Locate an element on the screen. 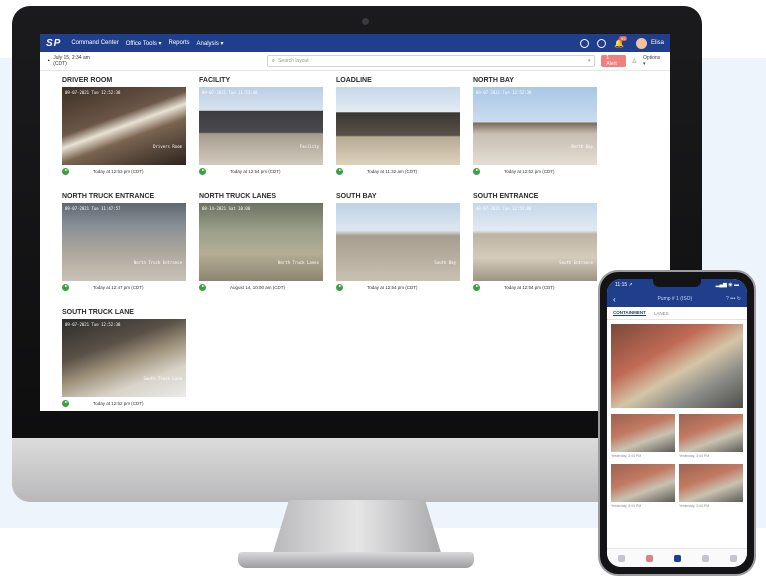 The image size is (766, 581). camera-title: DRIVER ROOM is located at coordinates (87, 80).